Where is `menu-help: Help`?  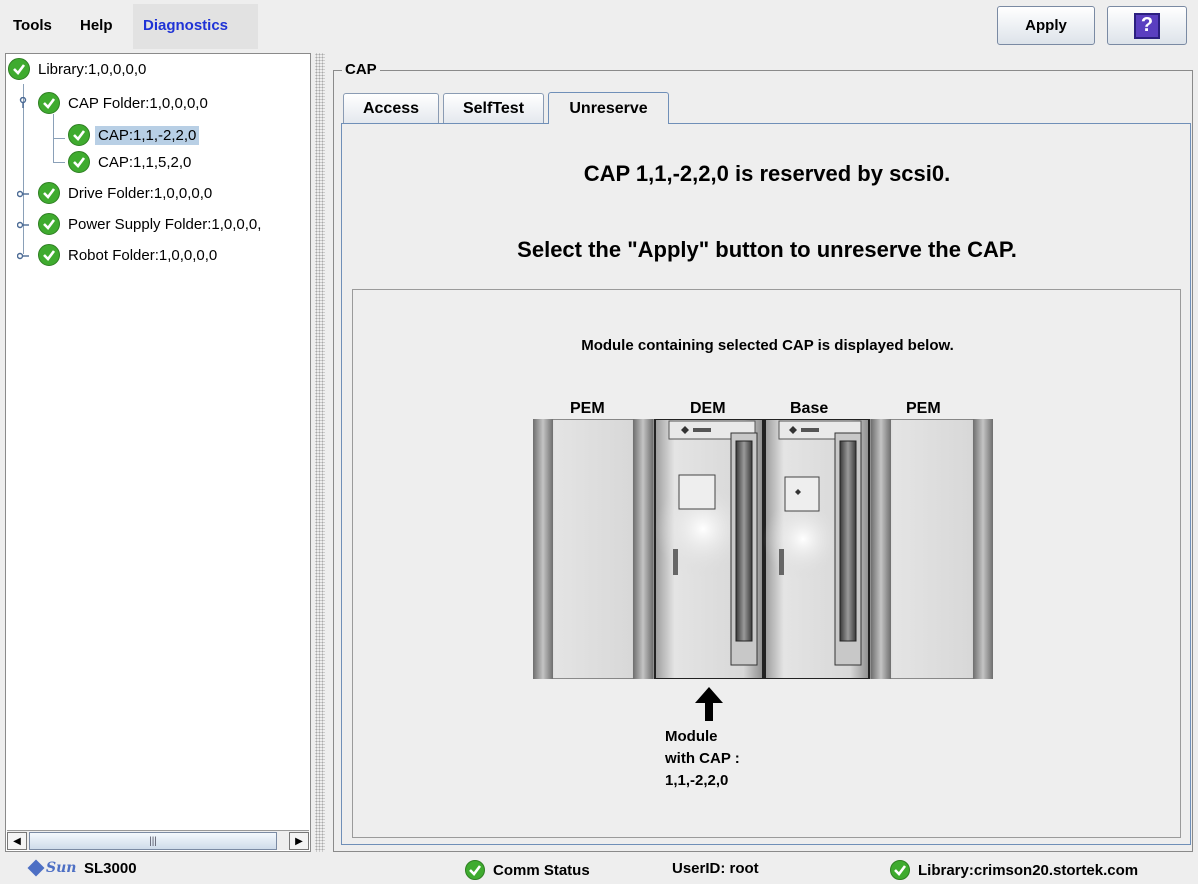
menu-help: Help is located at coordinates (96, 25).